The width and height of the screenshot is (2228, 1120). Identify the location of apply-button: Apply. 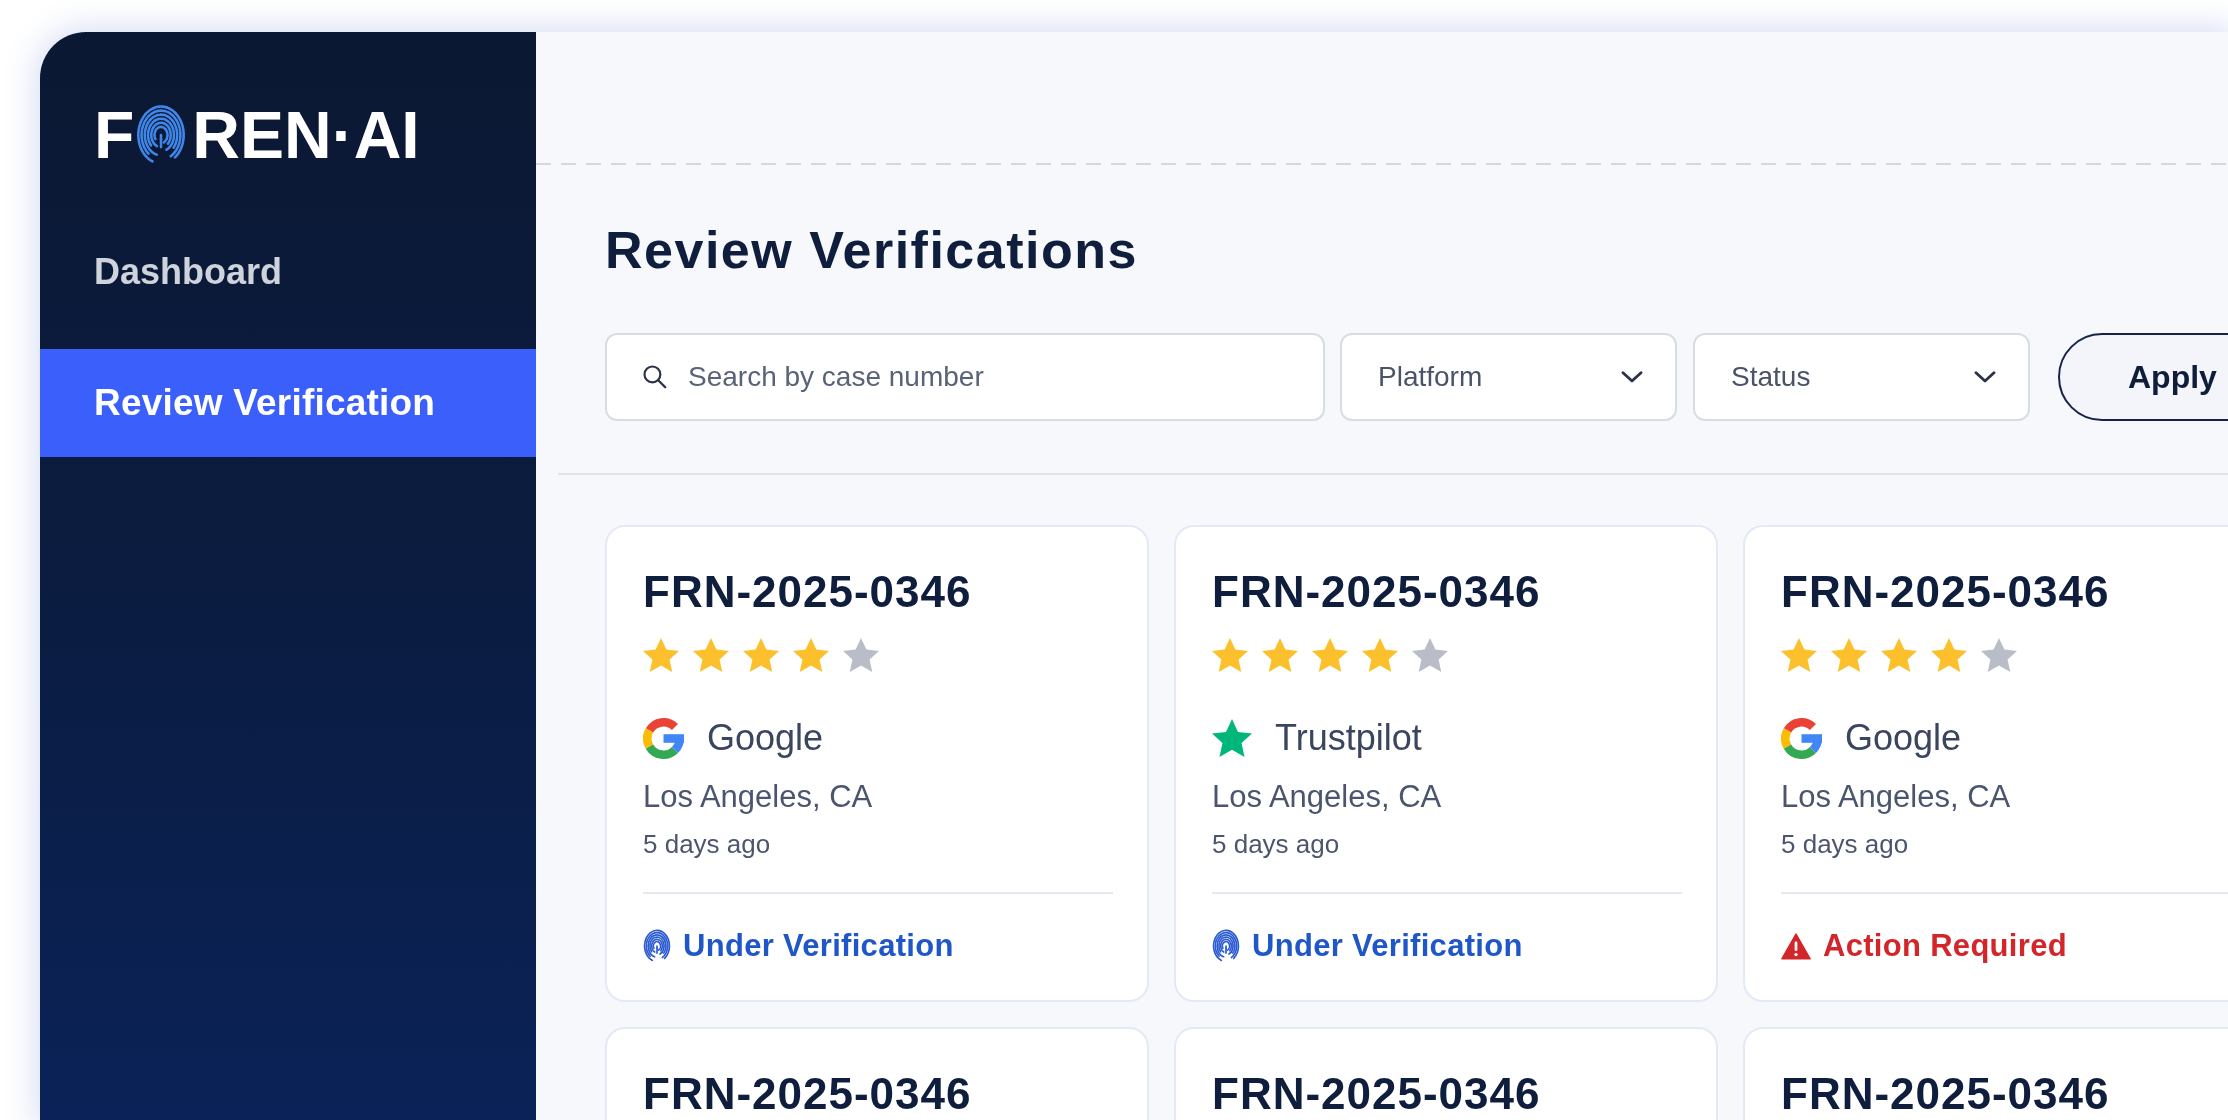
(2143, 377).